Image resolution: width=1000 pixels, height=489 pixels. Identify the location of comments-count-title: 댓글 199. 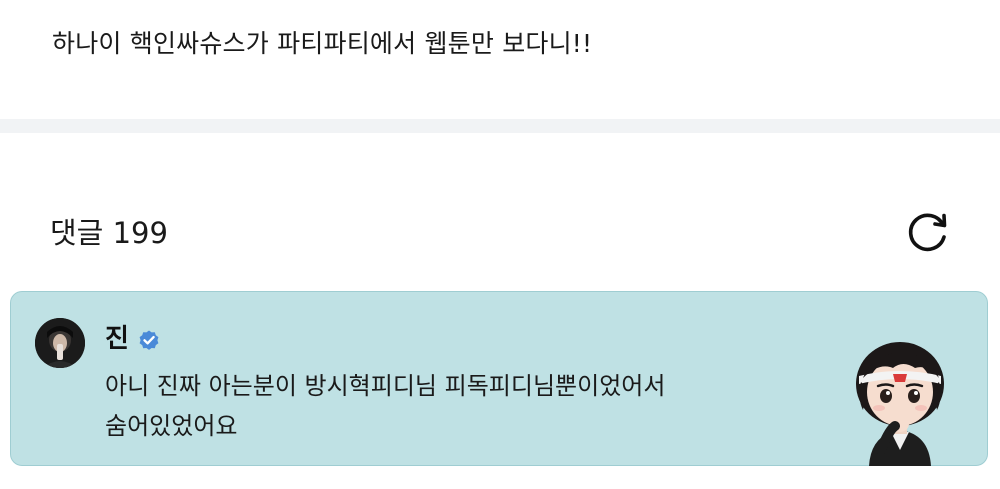
(109, 233).